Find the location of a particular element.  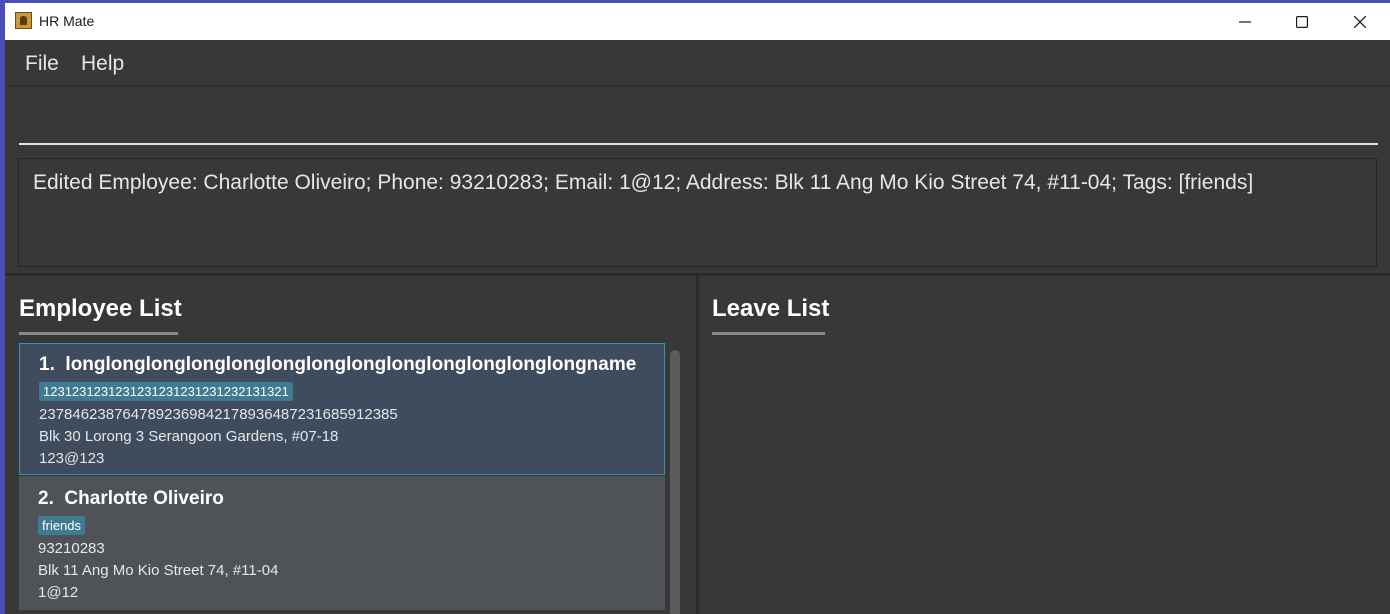

leave-list-title-underline is located at coordinates (768, 333).